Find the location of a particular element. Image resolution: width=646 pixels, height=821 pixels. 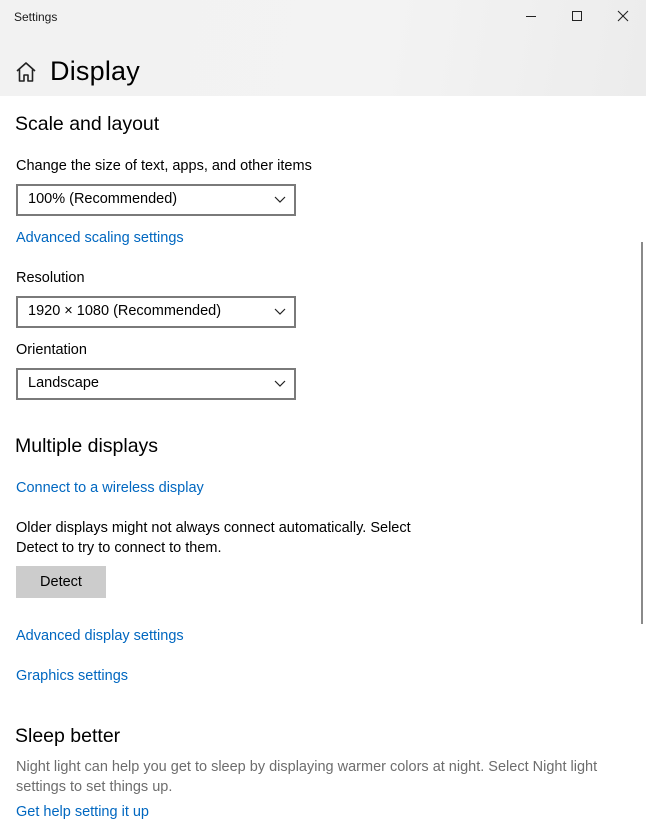

resolution-dropdown-value: 1920 × 1080 (Recommended) is located at coordinates (125, 311).